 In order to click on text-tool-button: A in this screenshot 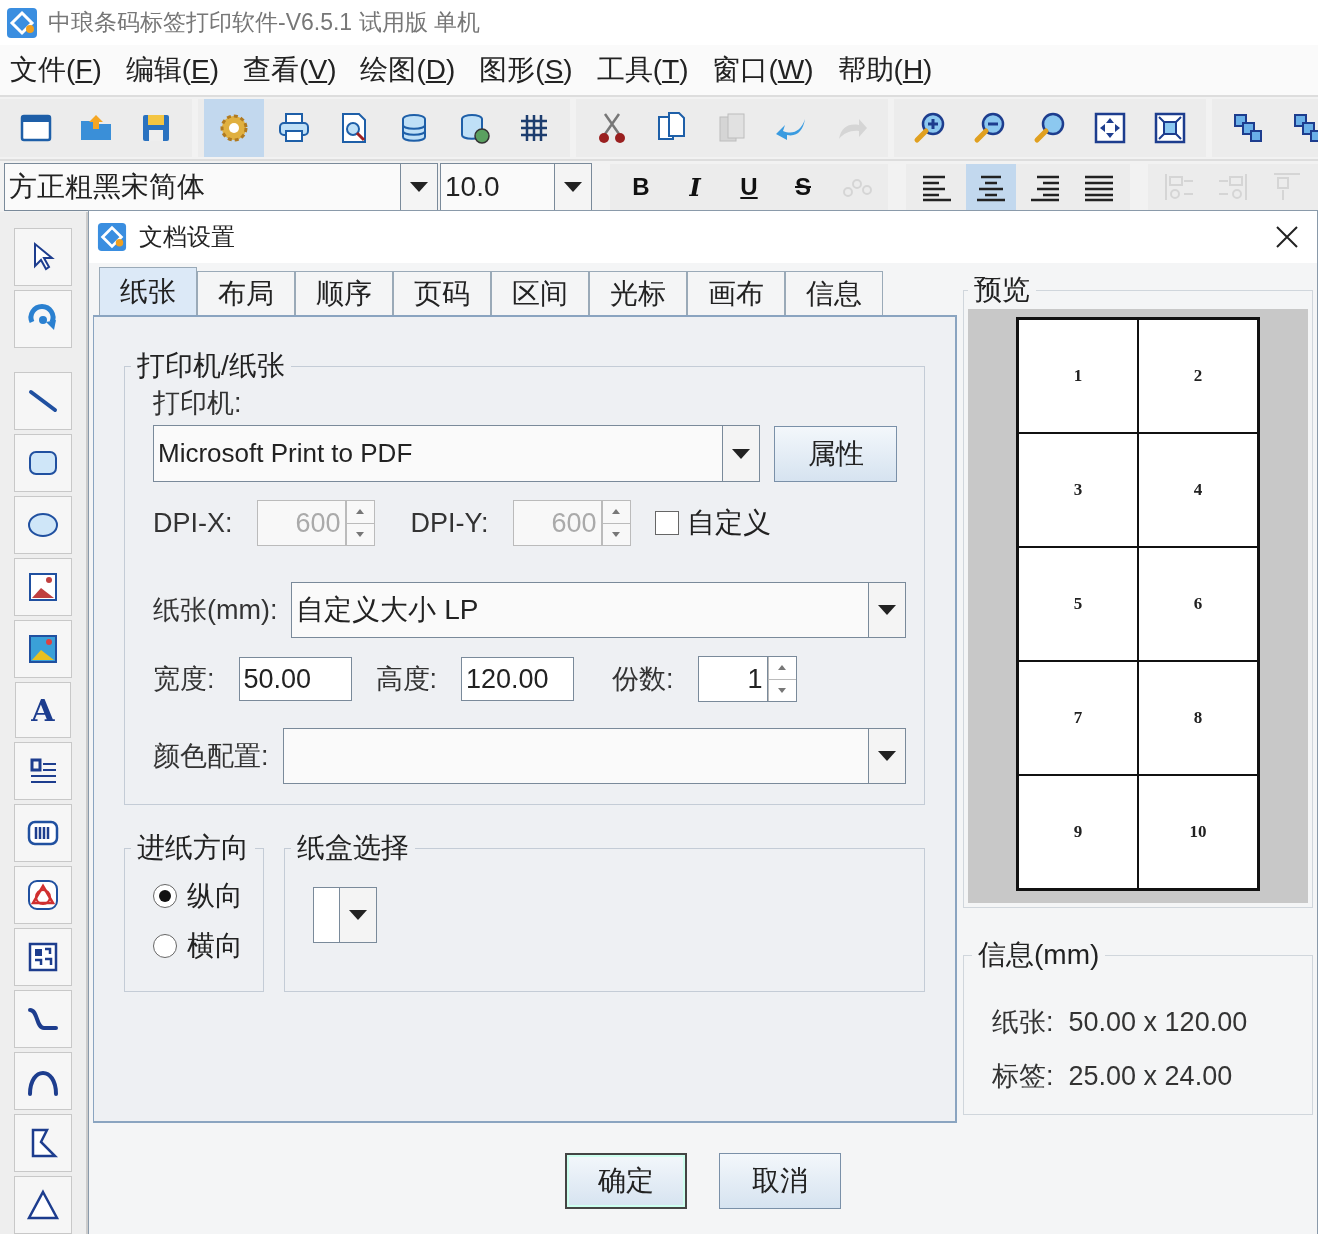, I will do `click(43, 710)`.